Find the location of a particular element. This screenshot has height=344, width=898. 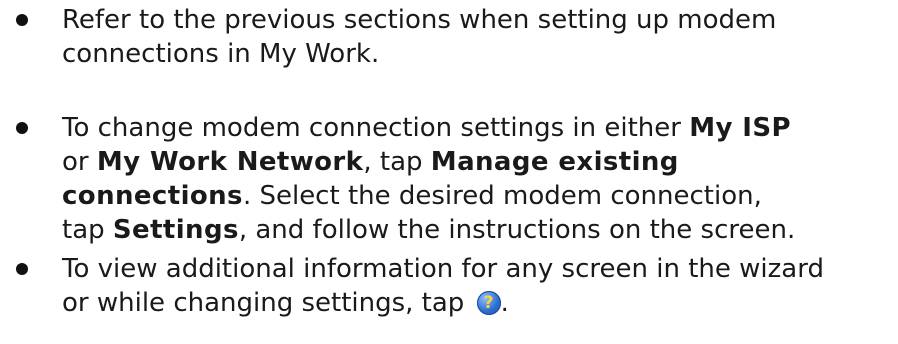

ui-term-manage-existing: Manage existing is located at coordinates (554, 162).